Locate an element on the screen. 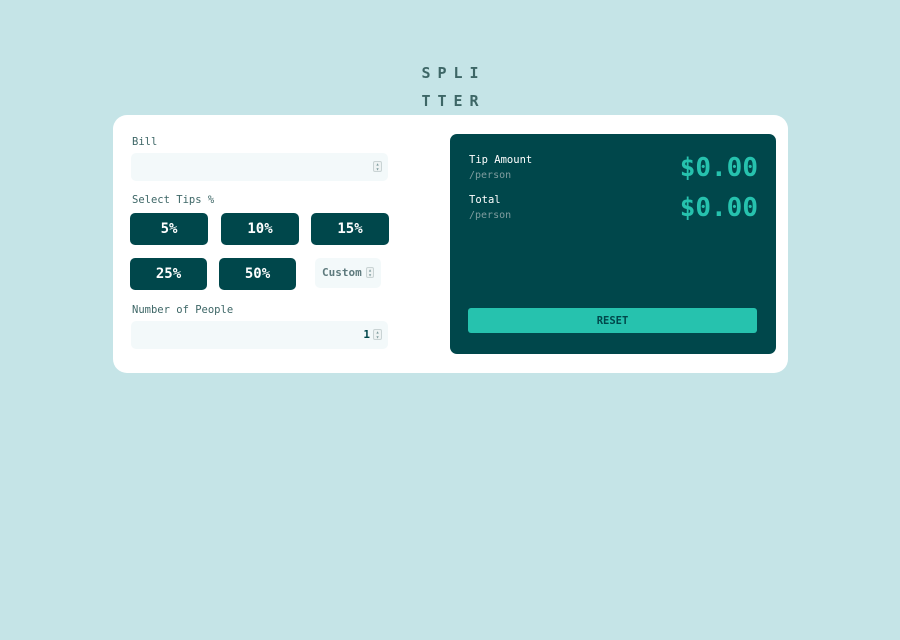 The height and width of the screenshot is (640, 900). people-input: 1 ▴ ▾ is located at coordinates (259, 335).